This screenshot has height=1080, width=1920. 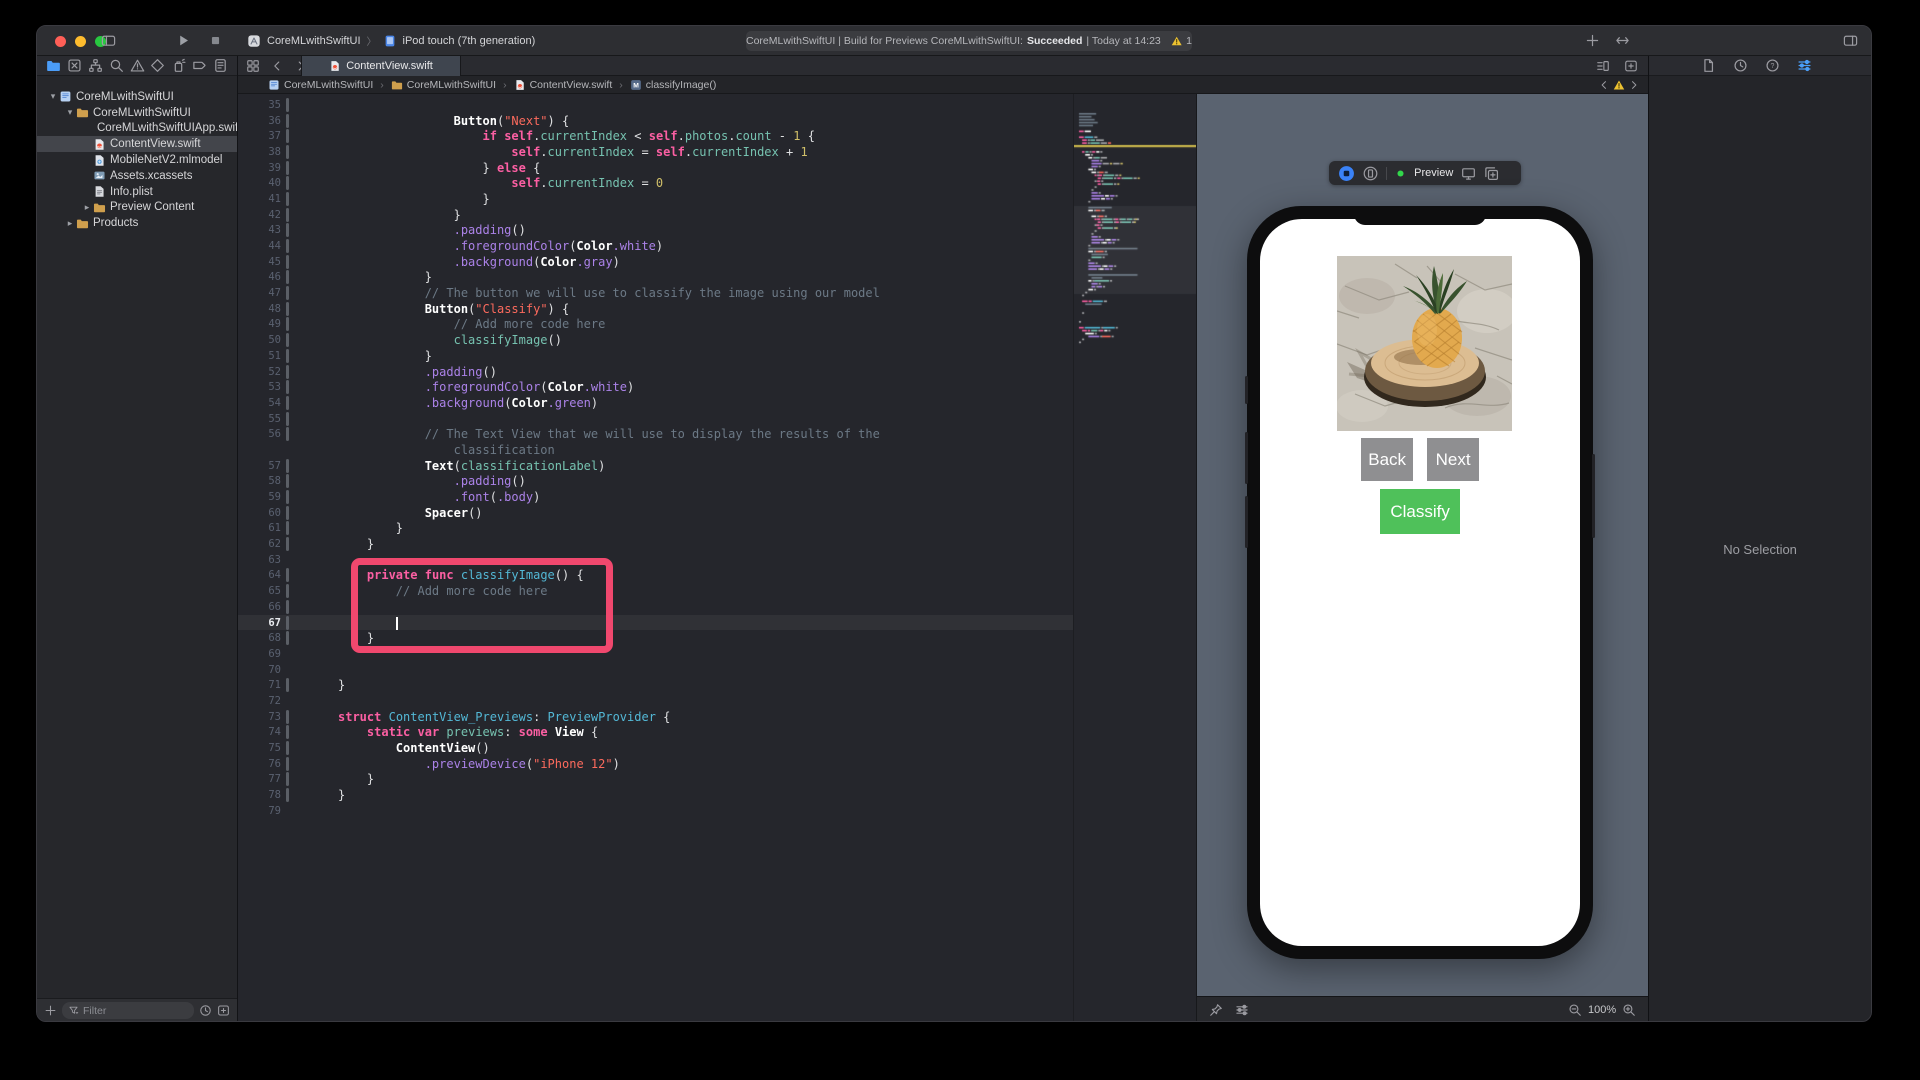 I want to click on minimap, so click(x=1135, y=557).